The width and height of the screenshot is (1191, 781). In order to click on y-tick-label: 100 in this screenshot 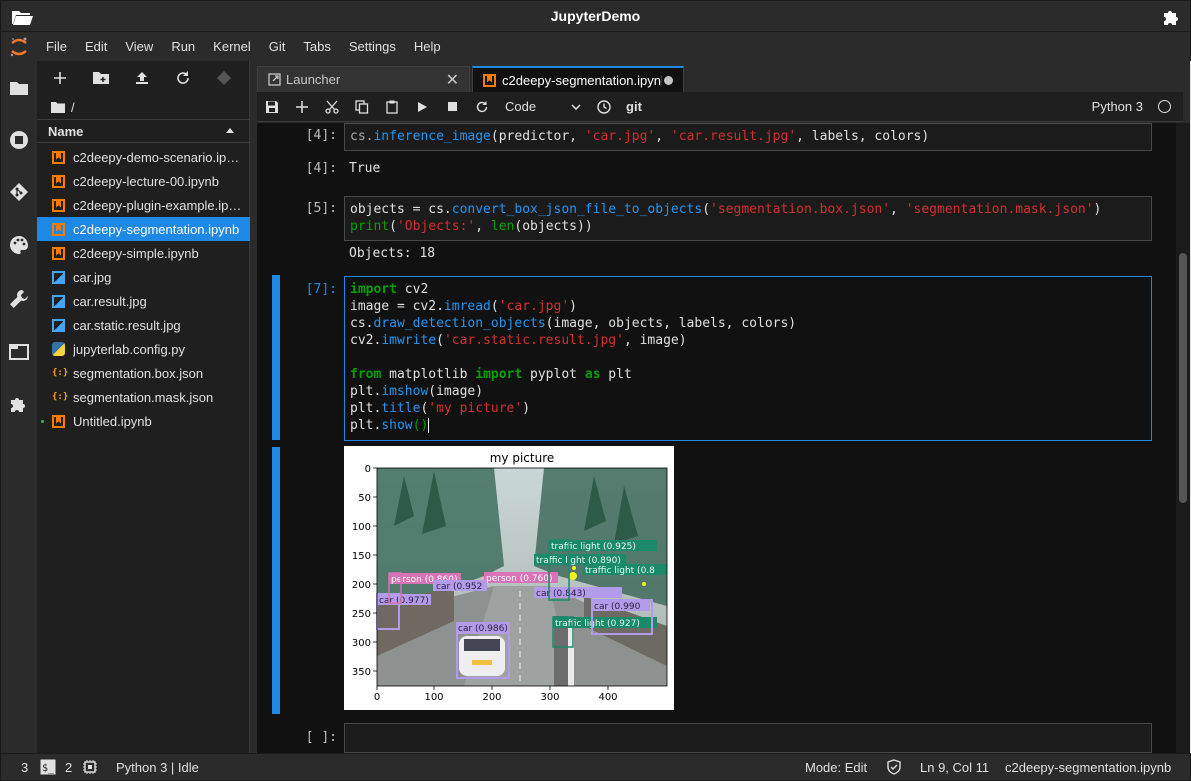, I will do `click(361, 527)`.